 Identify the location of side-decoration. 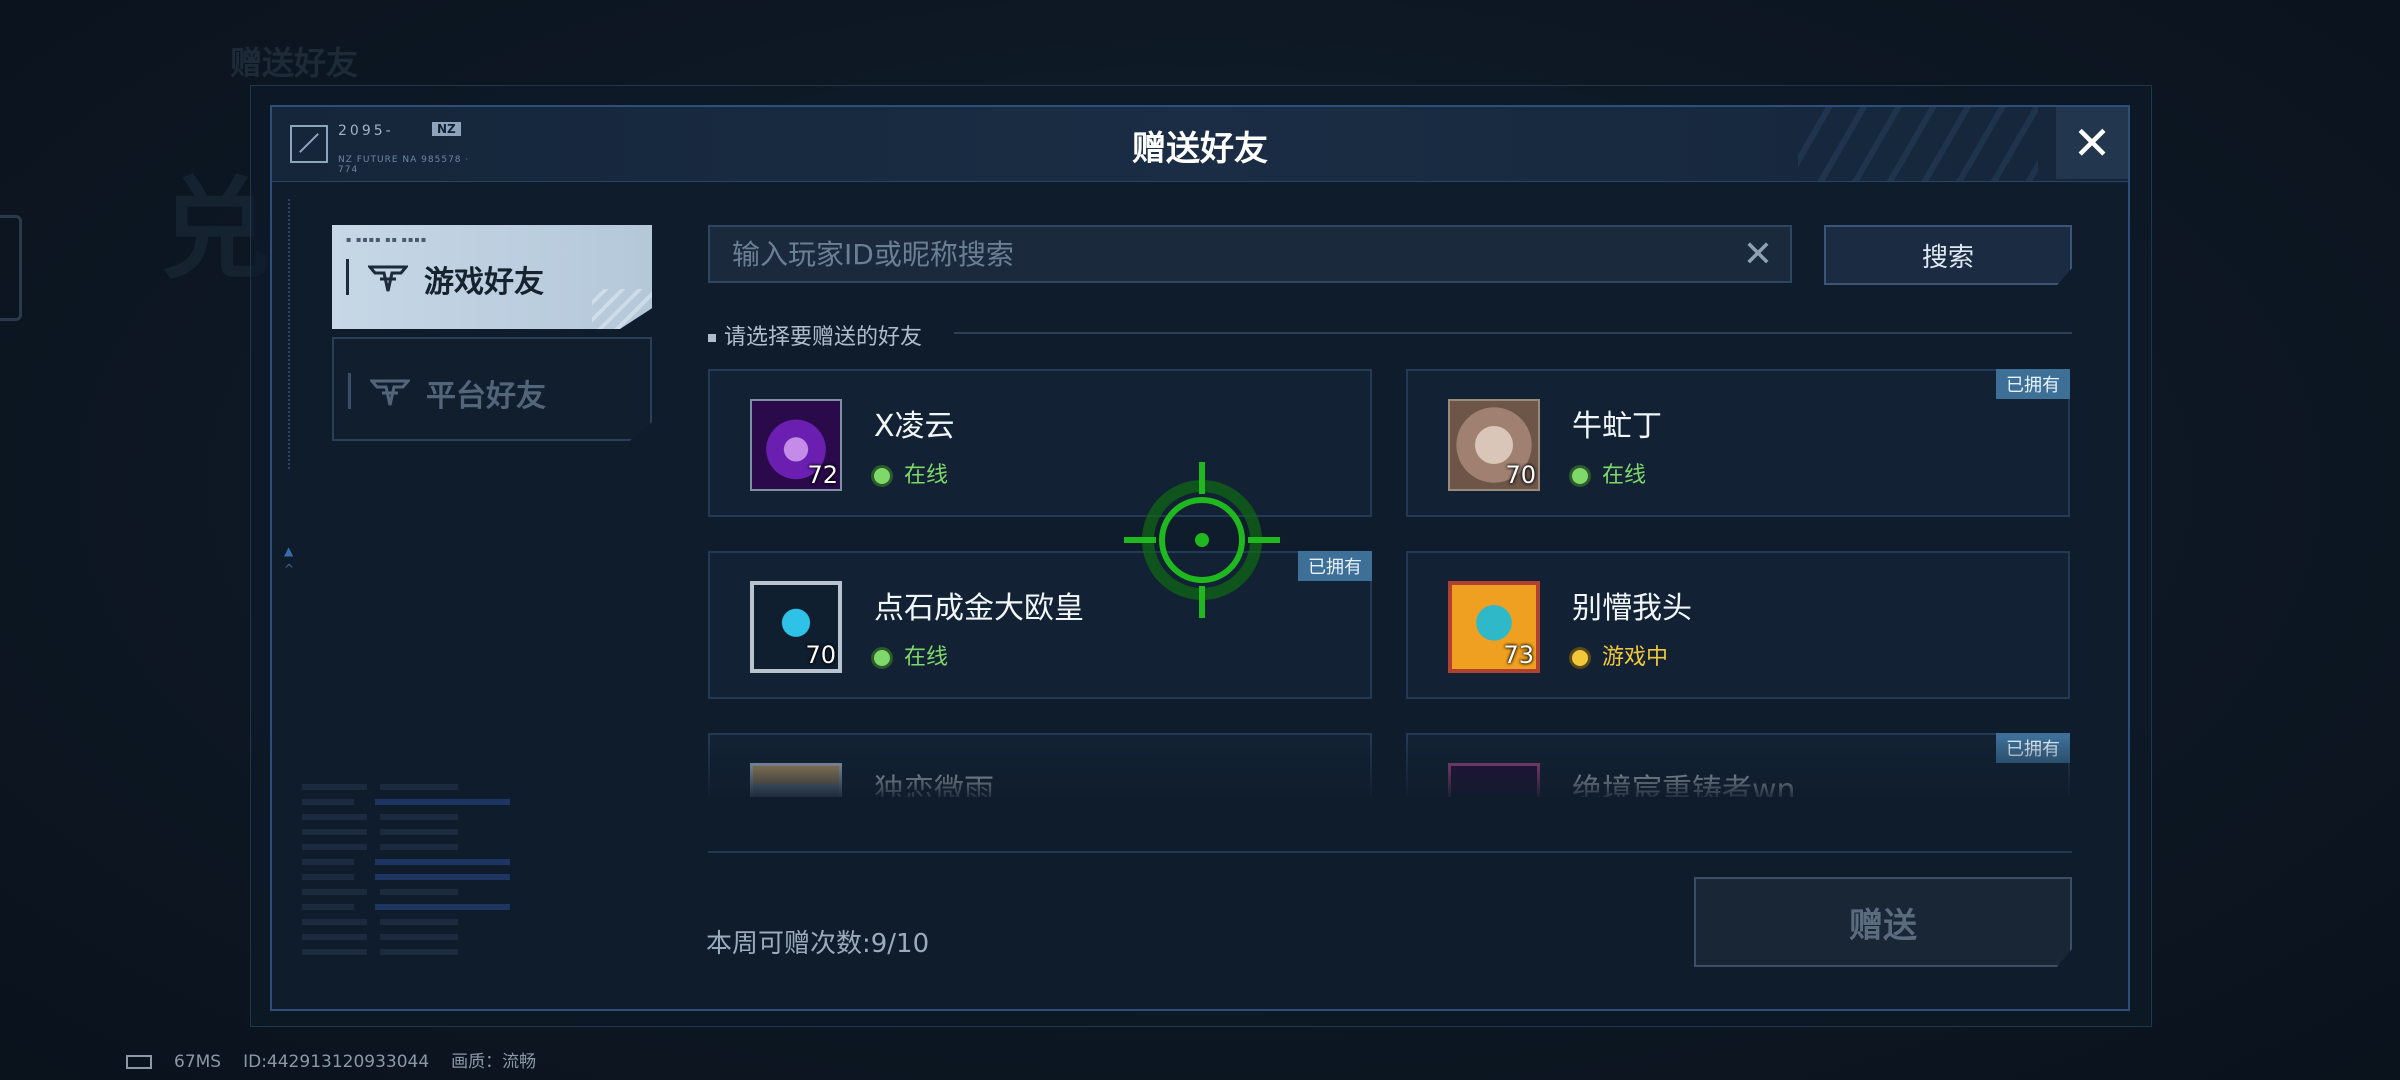
(294, 334).